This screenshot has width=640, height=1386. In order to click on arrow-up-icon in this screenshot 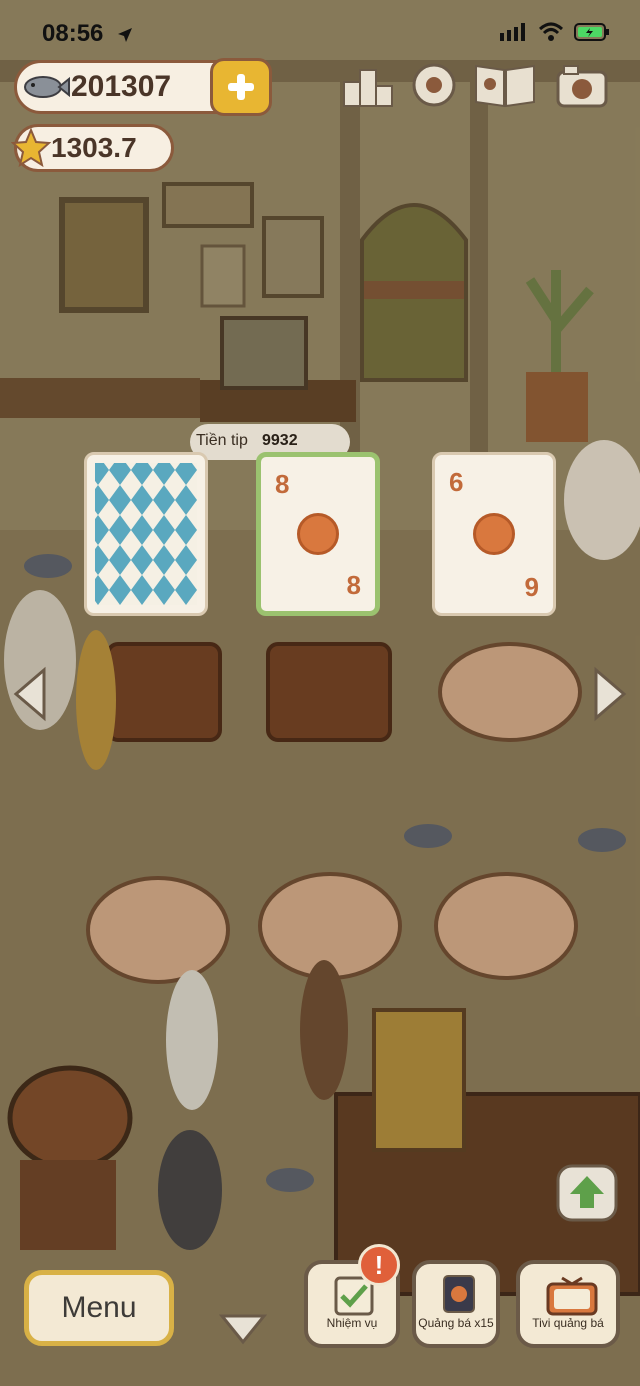, I will do `click(587, 1193)`.